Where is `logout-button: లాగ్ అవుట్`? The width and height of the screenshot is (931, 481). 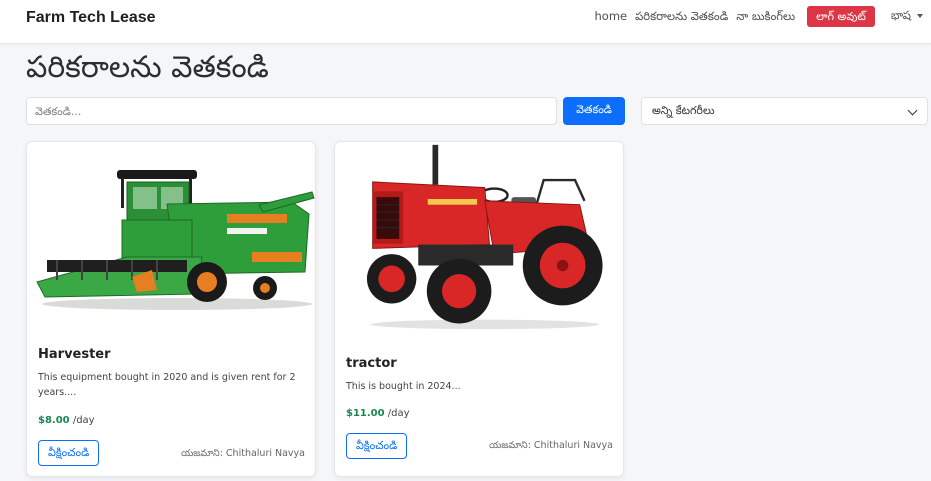
logout-button: లాగ్ అవుట్ is located at coordinates (841, 16).